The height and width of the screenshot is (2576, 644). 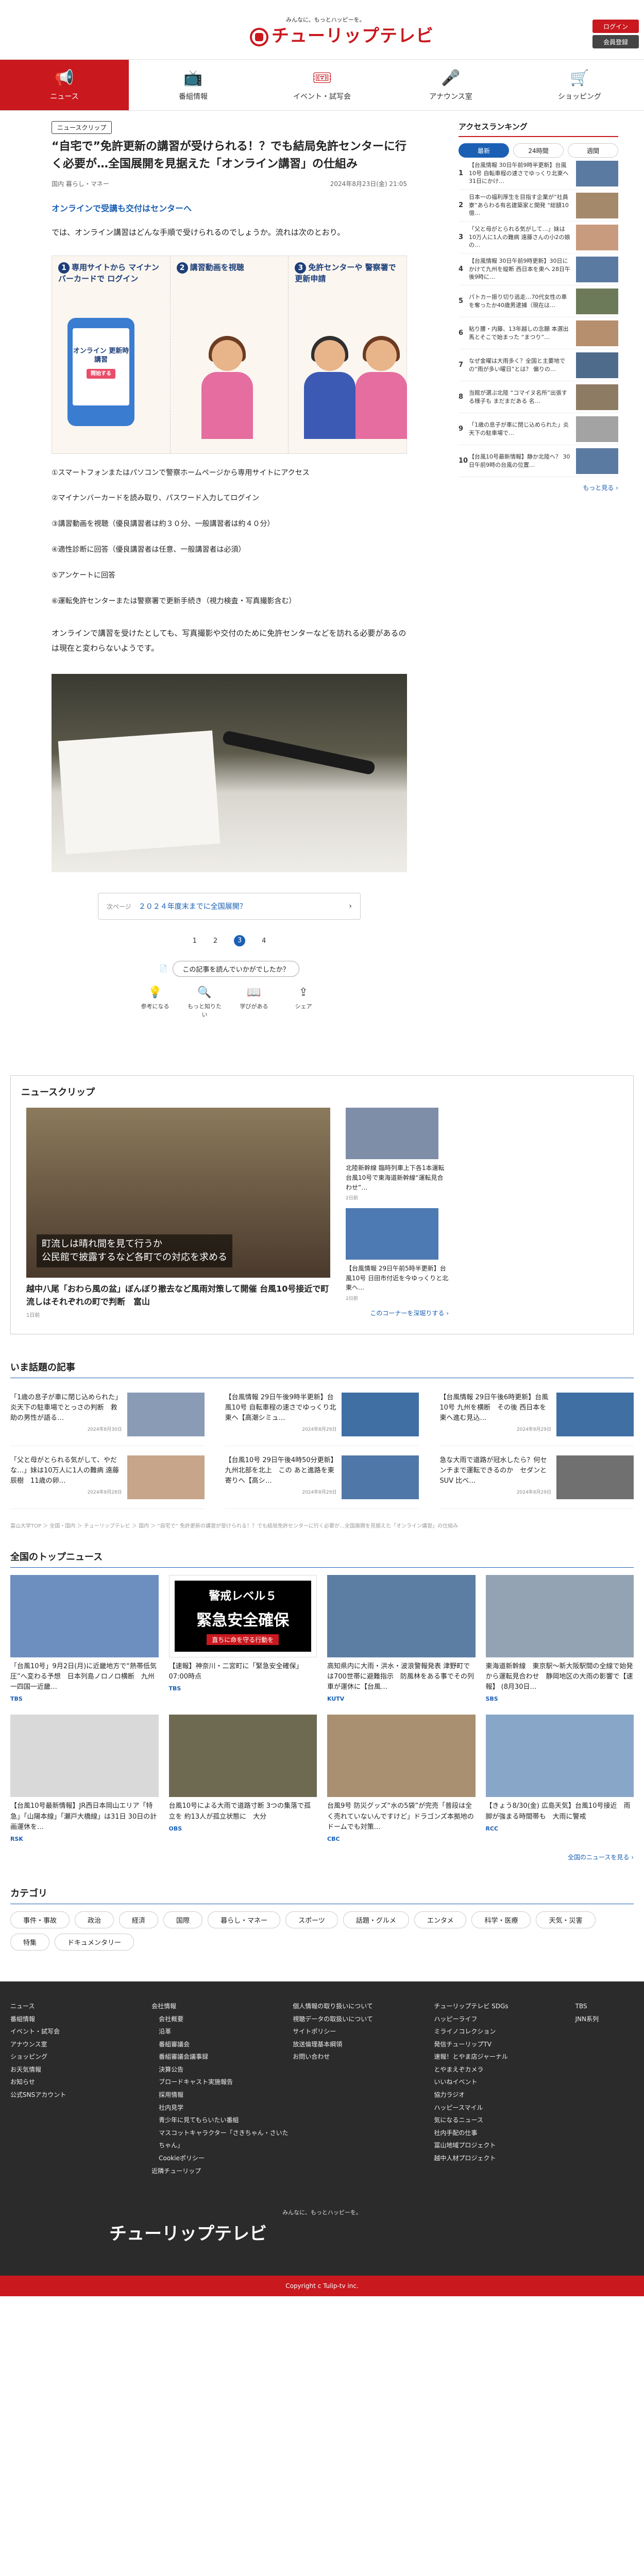 What do you see at coordinates (244, 1919) in the screenshot?
I see `category-chip: 暮らし・マネー` at bounding box center [244, 1919].